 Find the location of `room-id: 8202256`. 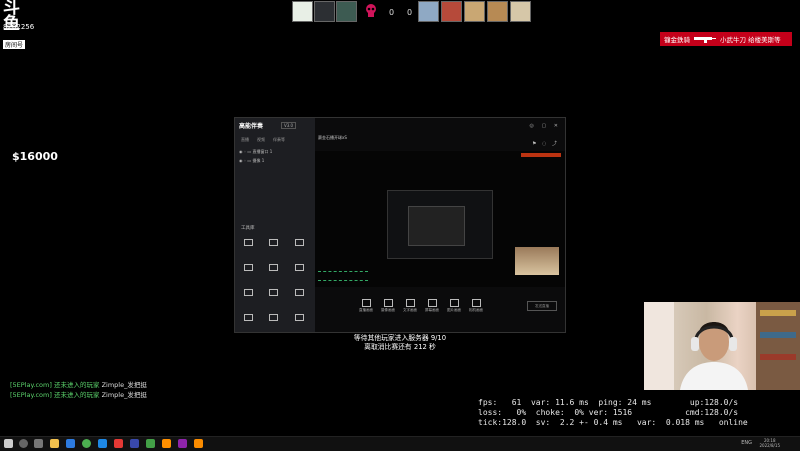

room-id: 8202256 is located at coordinates (19, 27).